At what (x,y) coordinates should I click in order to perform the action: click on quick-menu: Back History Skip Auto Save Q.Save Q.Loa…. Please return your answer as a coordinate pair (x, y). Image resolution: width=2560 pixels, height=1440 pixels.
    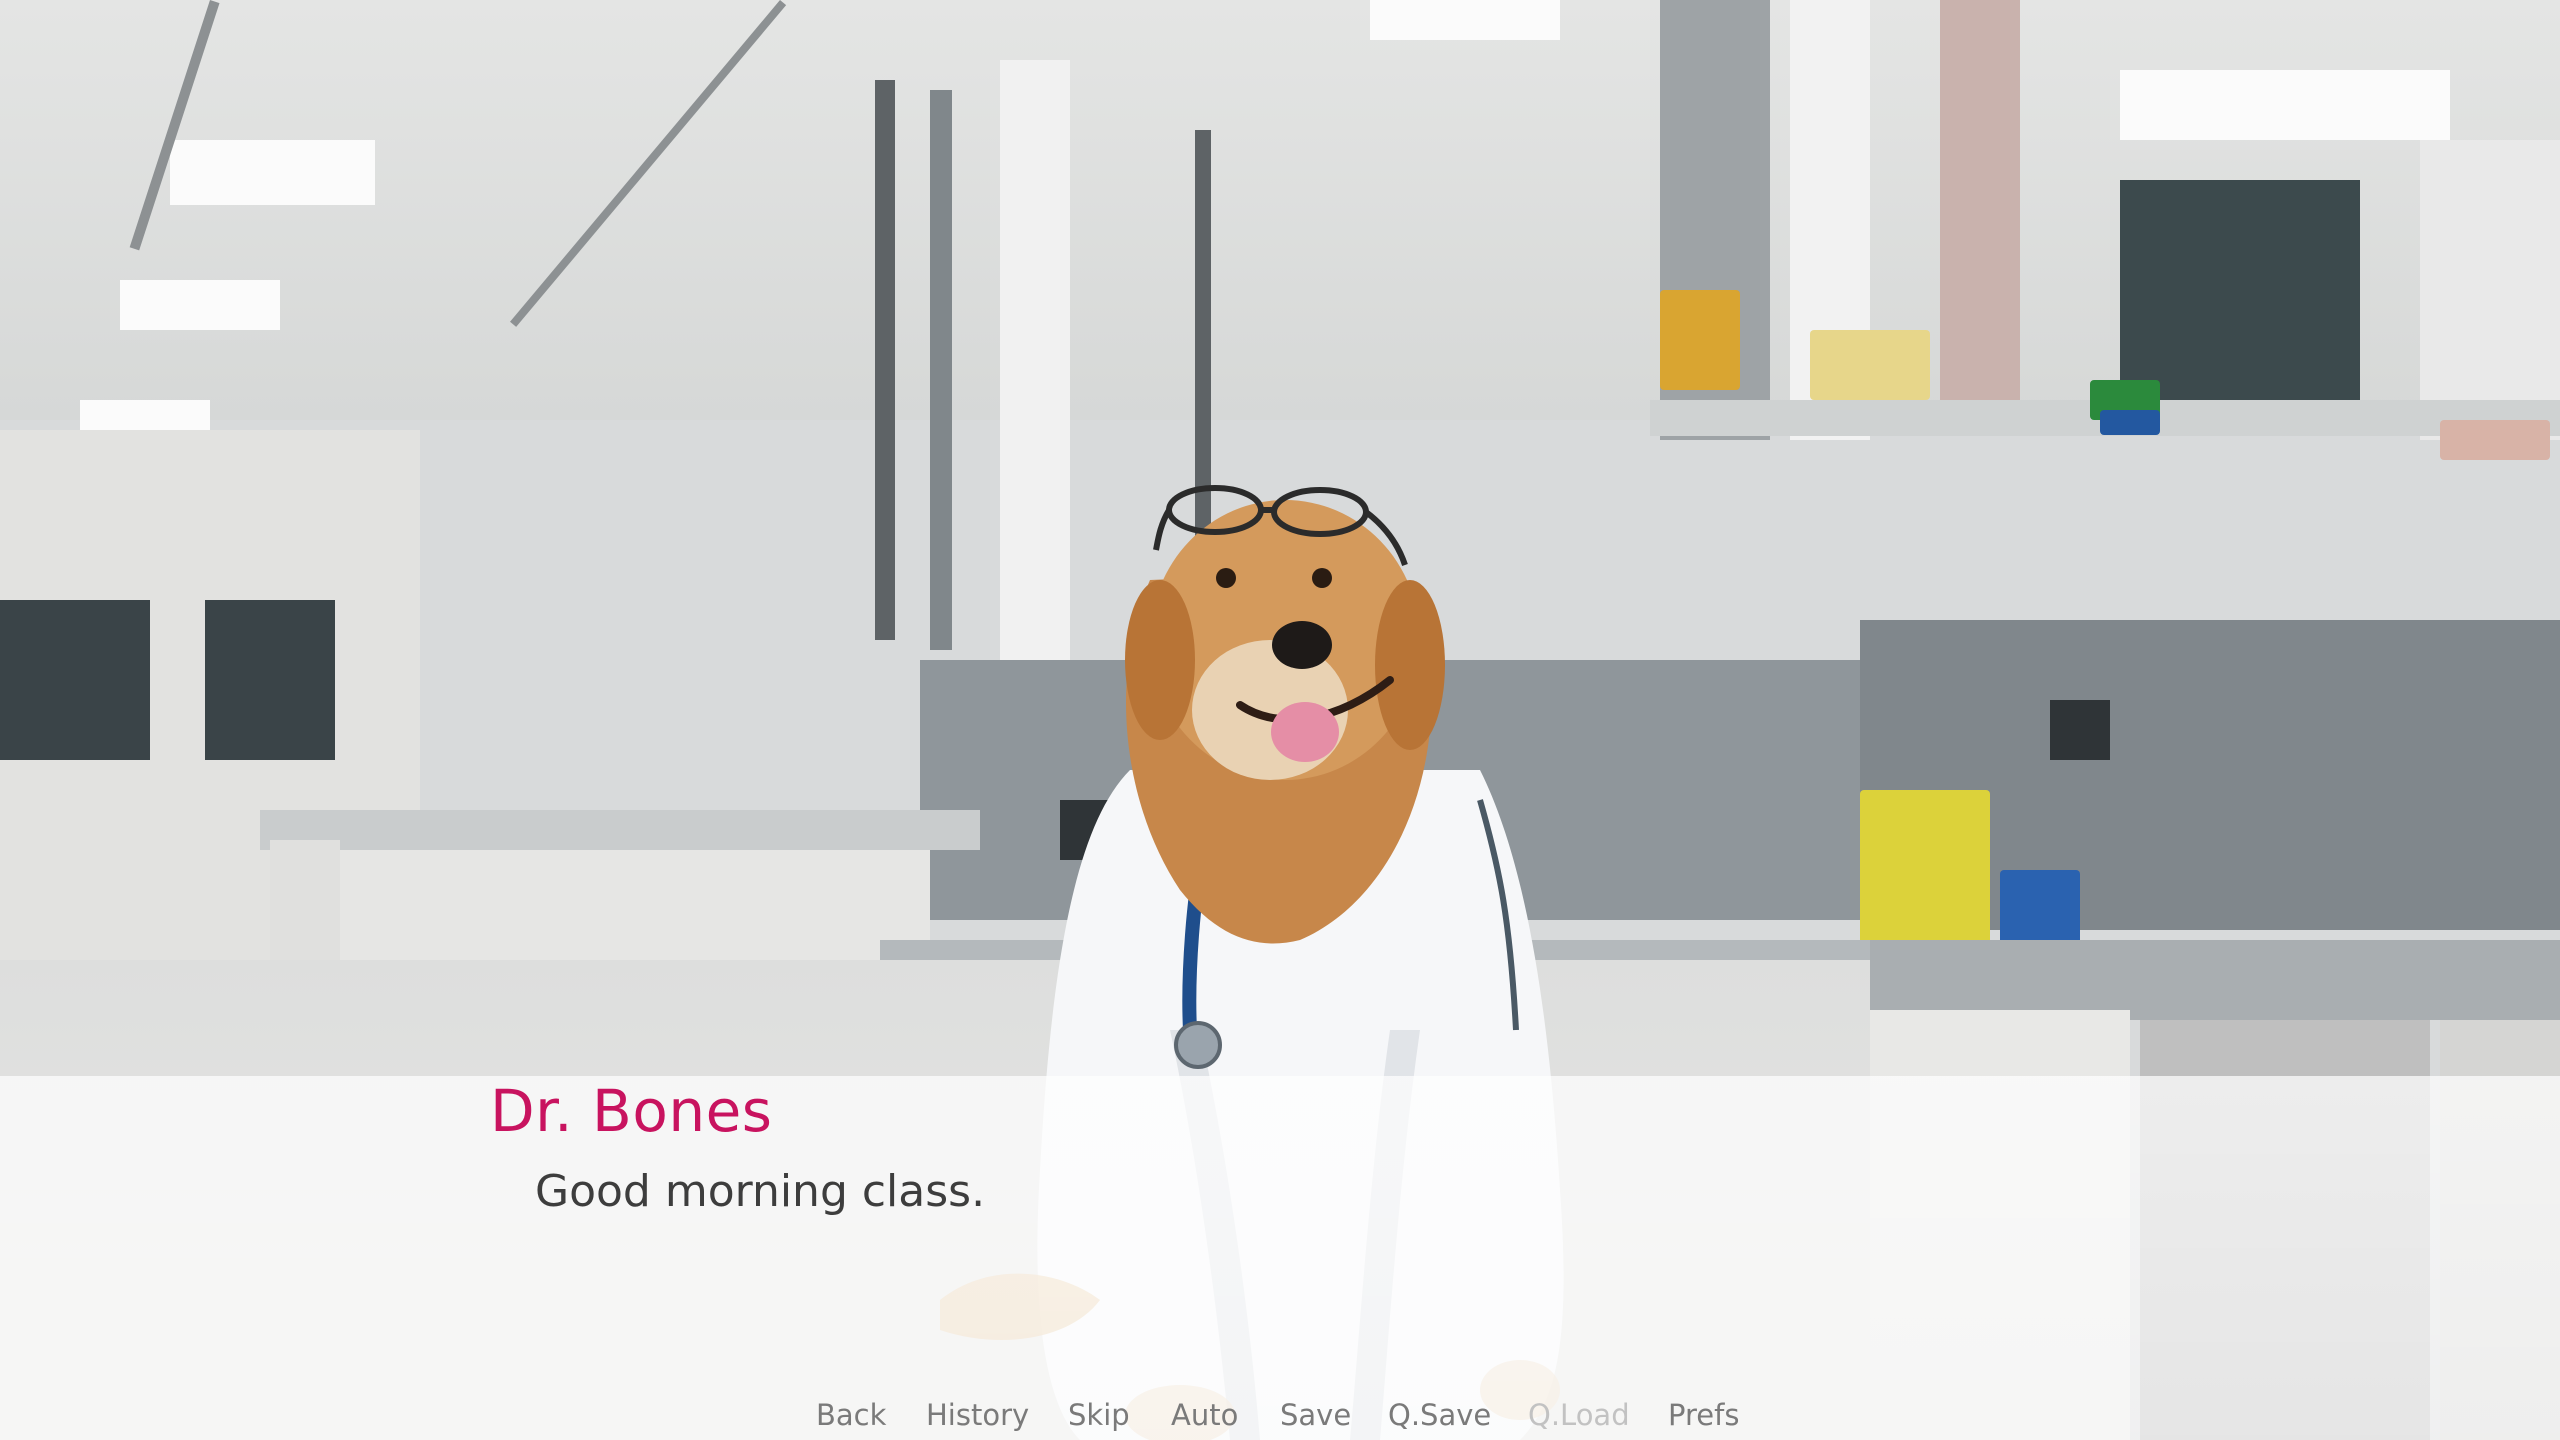
    Looking at the image, I should click on (1280, 1418).